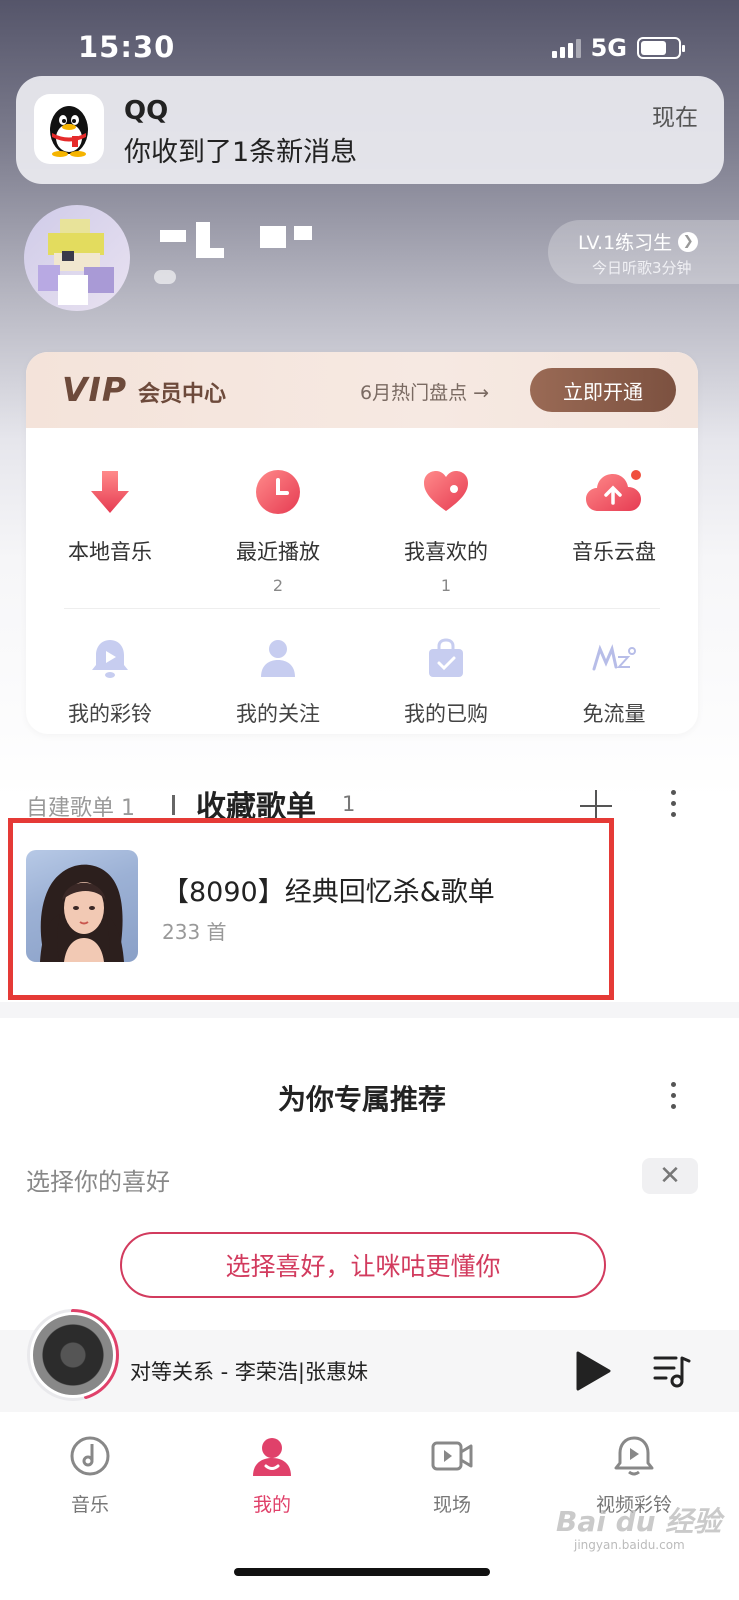 This screenshot has height=1600, width=739. What do you see at coordinates (311, 909) in the screenshot?
I see `highlight-box` at bounding box center [311, 909].